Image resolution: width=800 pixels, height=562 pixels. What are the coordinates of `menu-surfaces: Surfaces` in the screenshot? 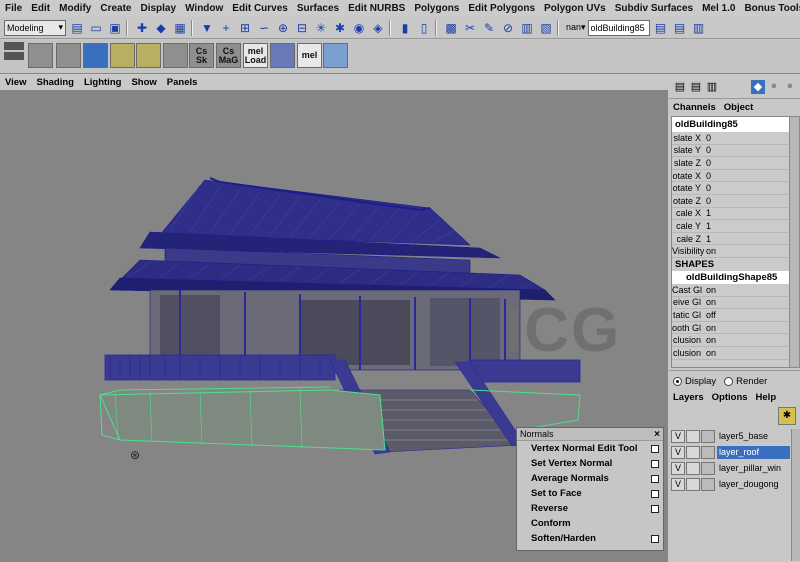 It's located at (317, 8).